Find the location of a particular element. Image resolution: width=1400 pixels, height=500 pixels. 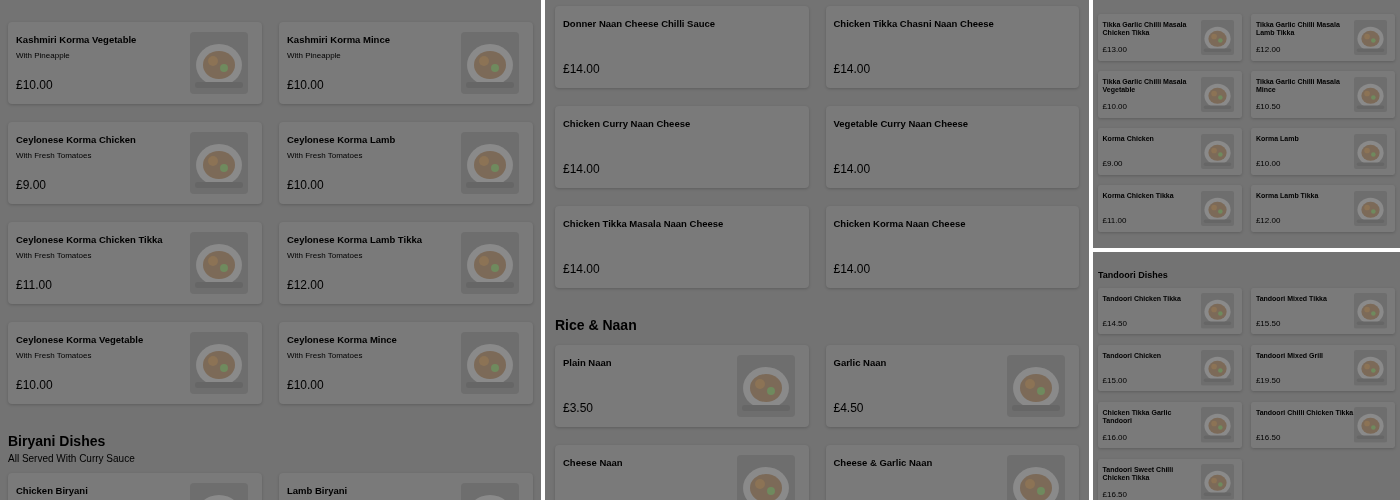

item-name: Ceylonese Korma Lamb is located at coordinates (342, 140).